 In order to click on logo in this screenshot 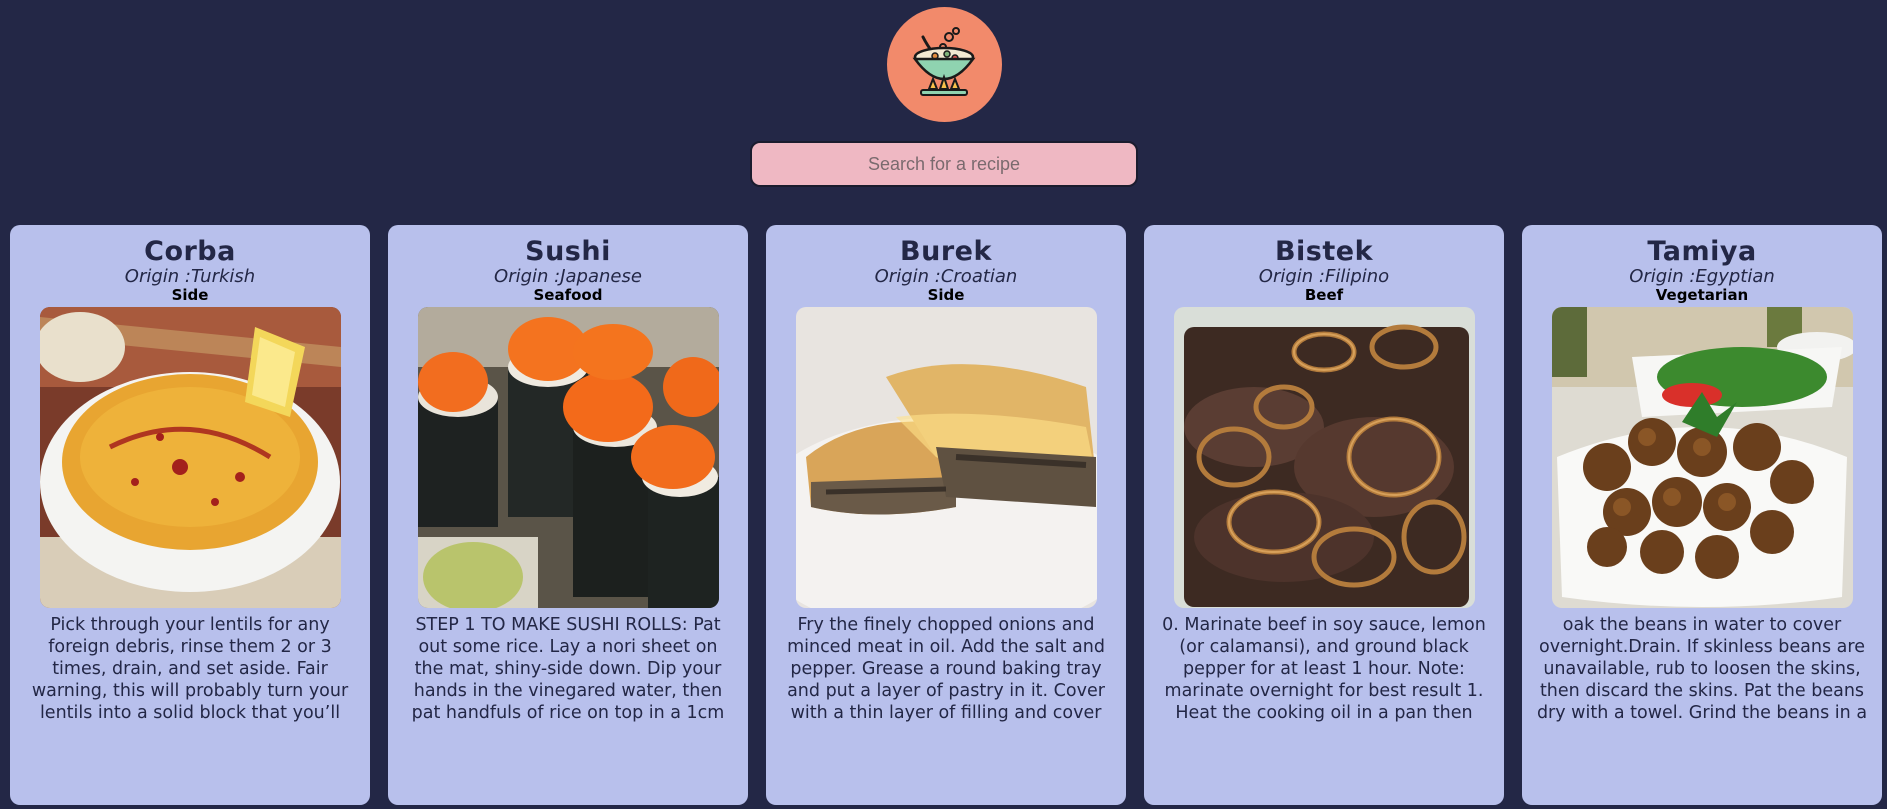, I will do `click(944, 64)`.